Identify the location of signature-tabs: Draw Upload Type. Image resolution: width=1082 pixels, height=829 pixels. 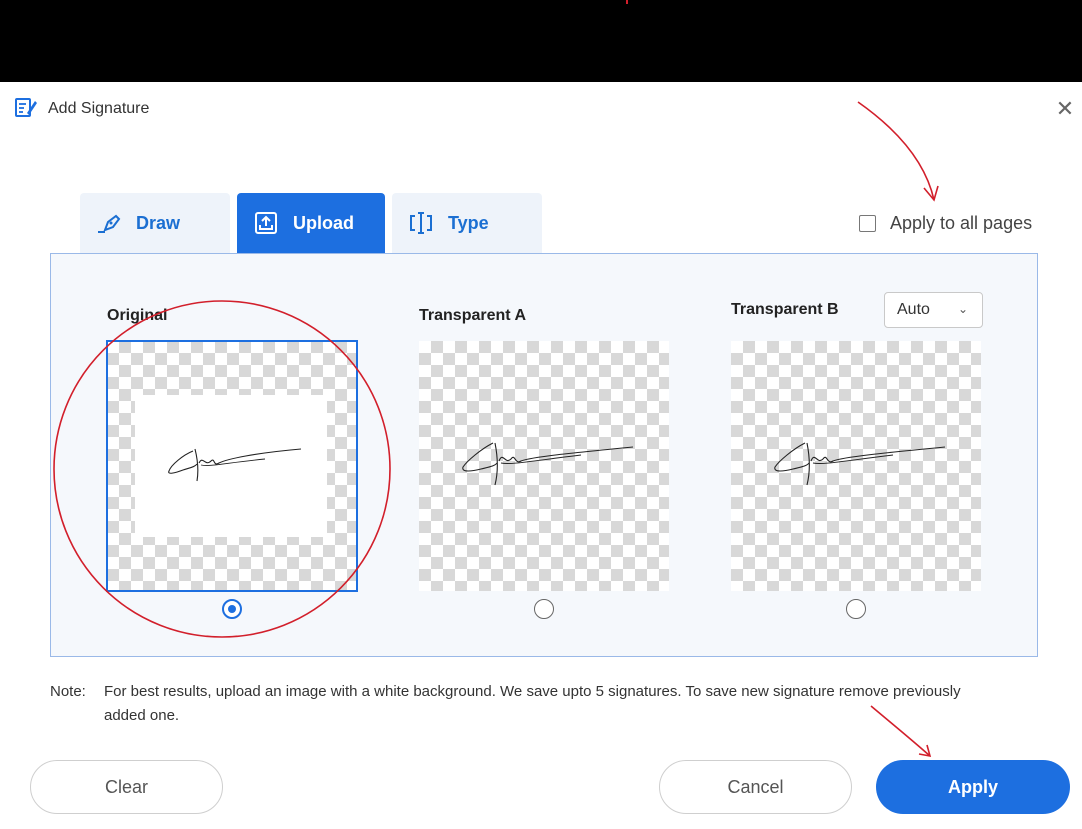
(314, 223).